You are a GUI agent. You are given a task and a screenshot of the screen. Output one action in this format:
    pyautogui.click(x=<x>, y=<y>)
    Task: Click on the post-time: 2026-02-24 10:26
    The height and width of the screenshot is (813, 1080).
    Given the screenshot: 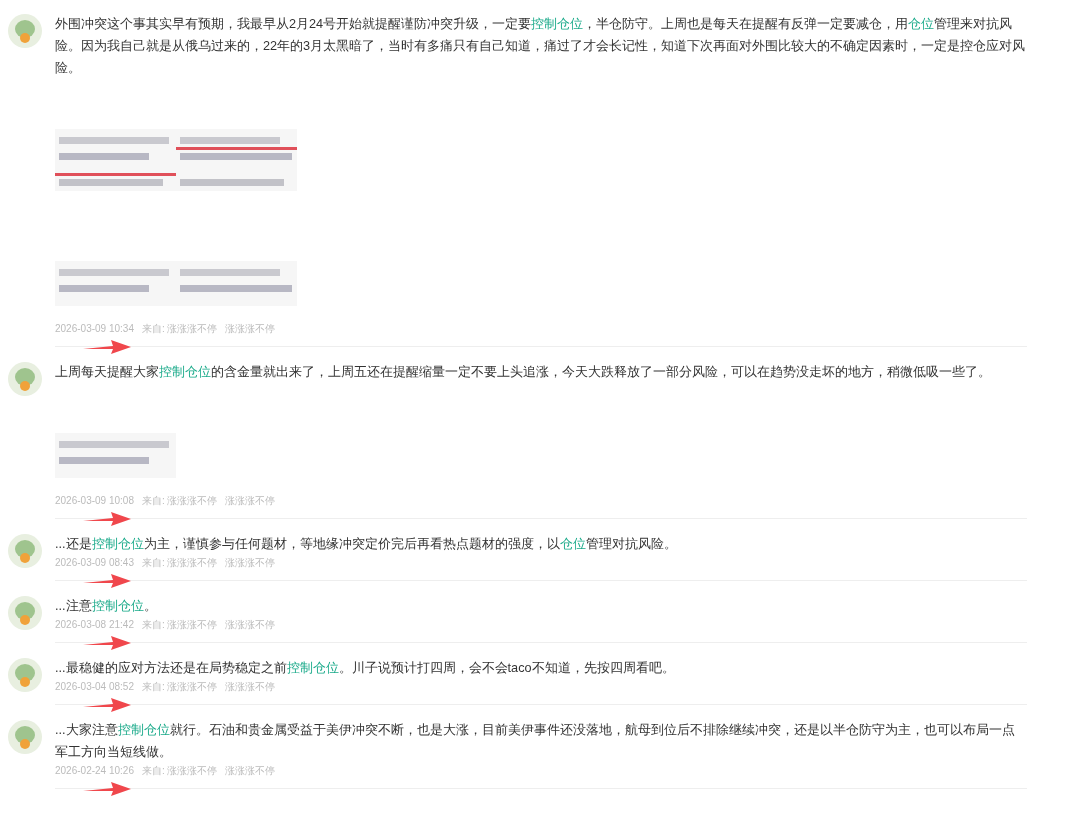 What is the action you would take?
    pyautogui.click(x=94, y=771)
    